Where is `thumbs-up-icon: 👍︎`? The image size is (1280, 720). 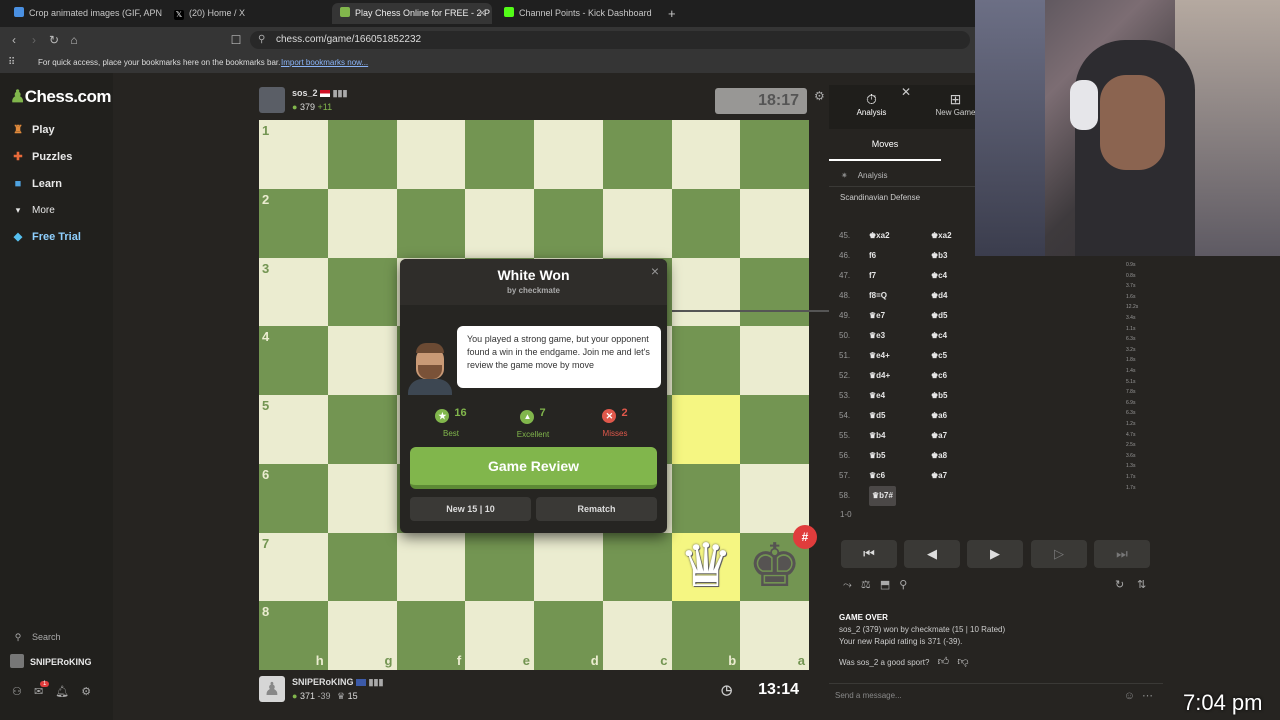 thumbs-up-icon: 👍︎ is located at coordinates (944, 662).